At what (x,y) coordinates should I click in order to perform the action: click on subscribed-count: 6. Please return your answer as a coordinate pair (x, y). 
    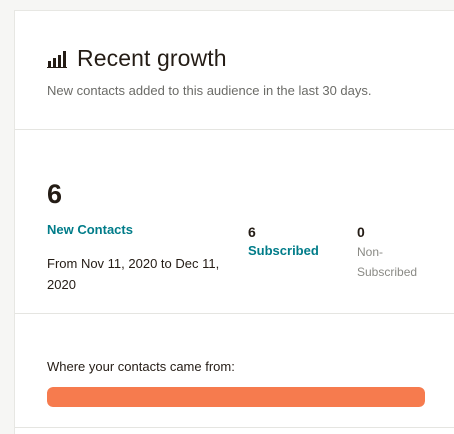
    Looking at the image, I should click on (252, 232).